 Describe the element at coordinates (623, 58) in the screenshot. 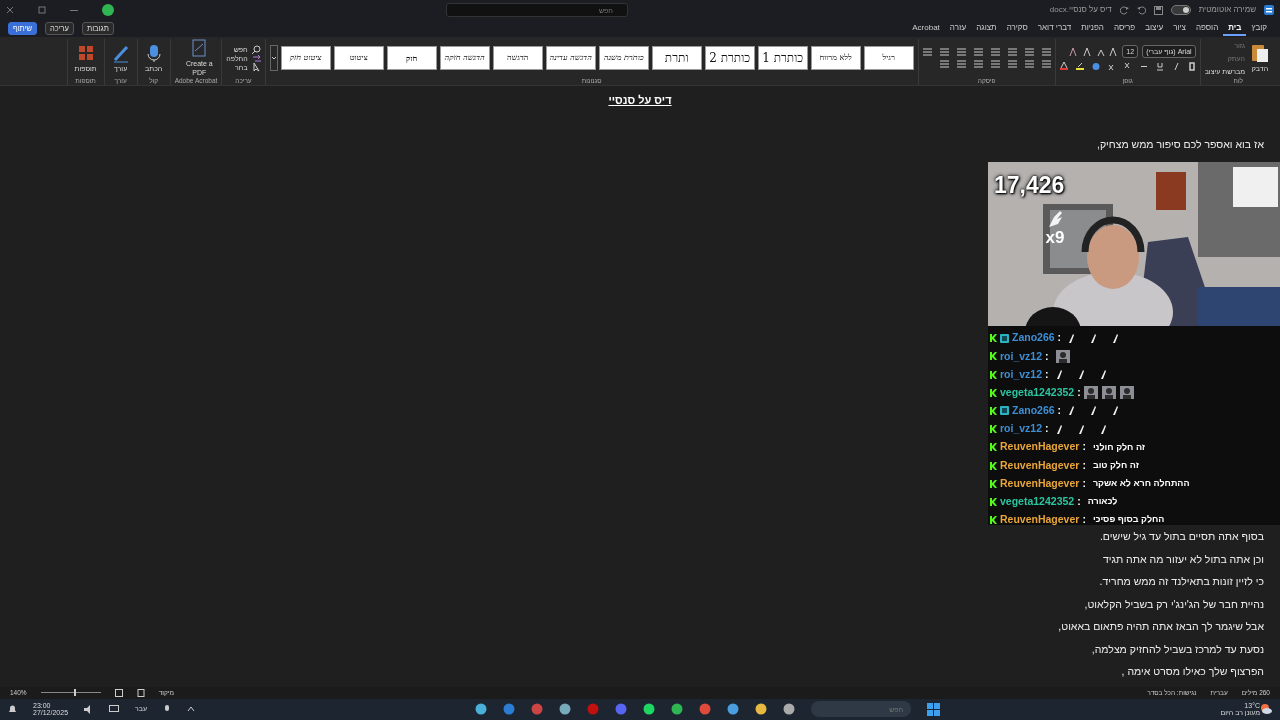

I see `style-preset: כותרת משנה` at that location.